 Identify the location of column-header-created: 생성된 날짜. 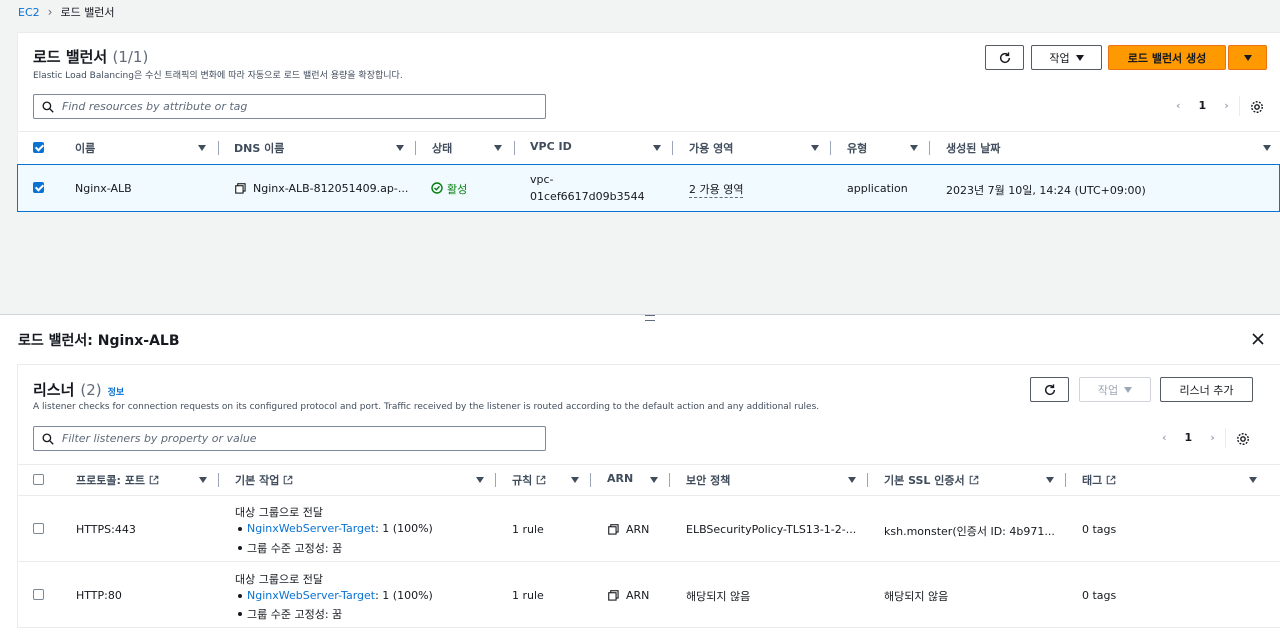
(973, 148).